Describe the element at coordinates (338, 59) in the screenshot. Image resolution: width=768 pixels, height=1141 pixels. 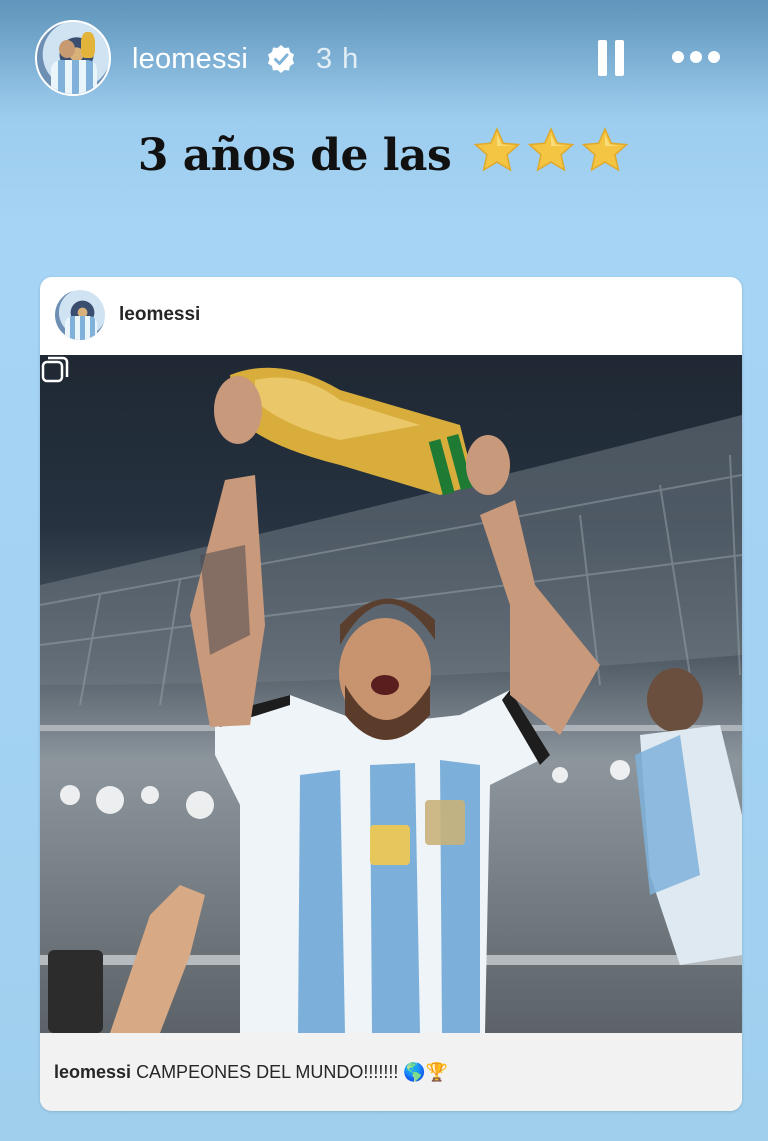
I see `story-timestamp: 3 h` at that location.